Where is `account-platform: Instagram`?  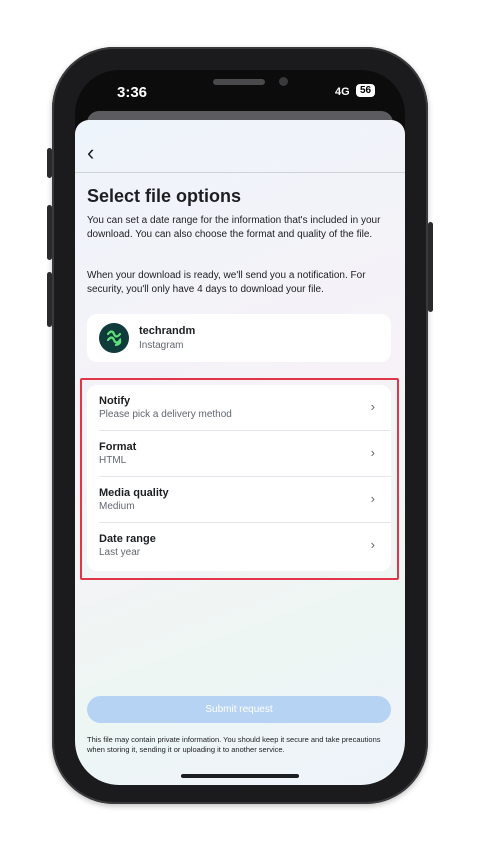 account-platform: Instagram is located at coordinates (161, 345).